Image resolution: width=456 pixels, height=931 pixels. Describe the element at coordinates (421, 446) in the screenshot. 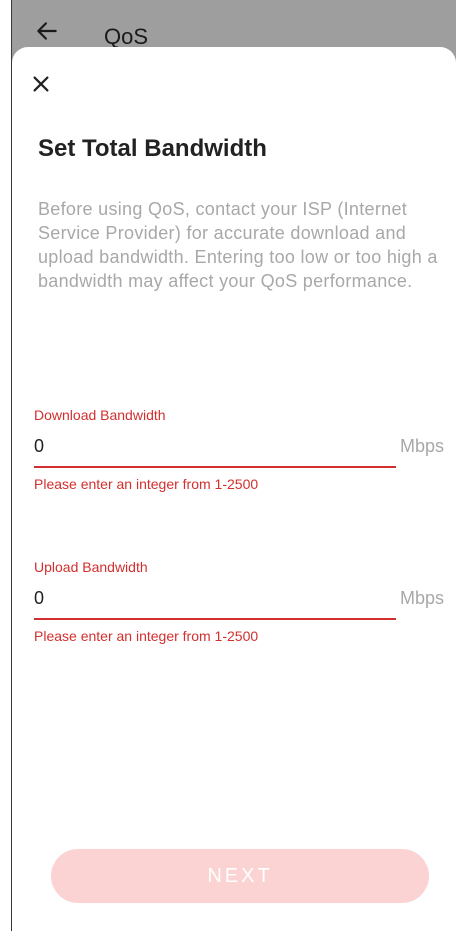

I see `download-bandwidth-unit: Mbps` at that location.